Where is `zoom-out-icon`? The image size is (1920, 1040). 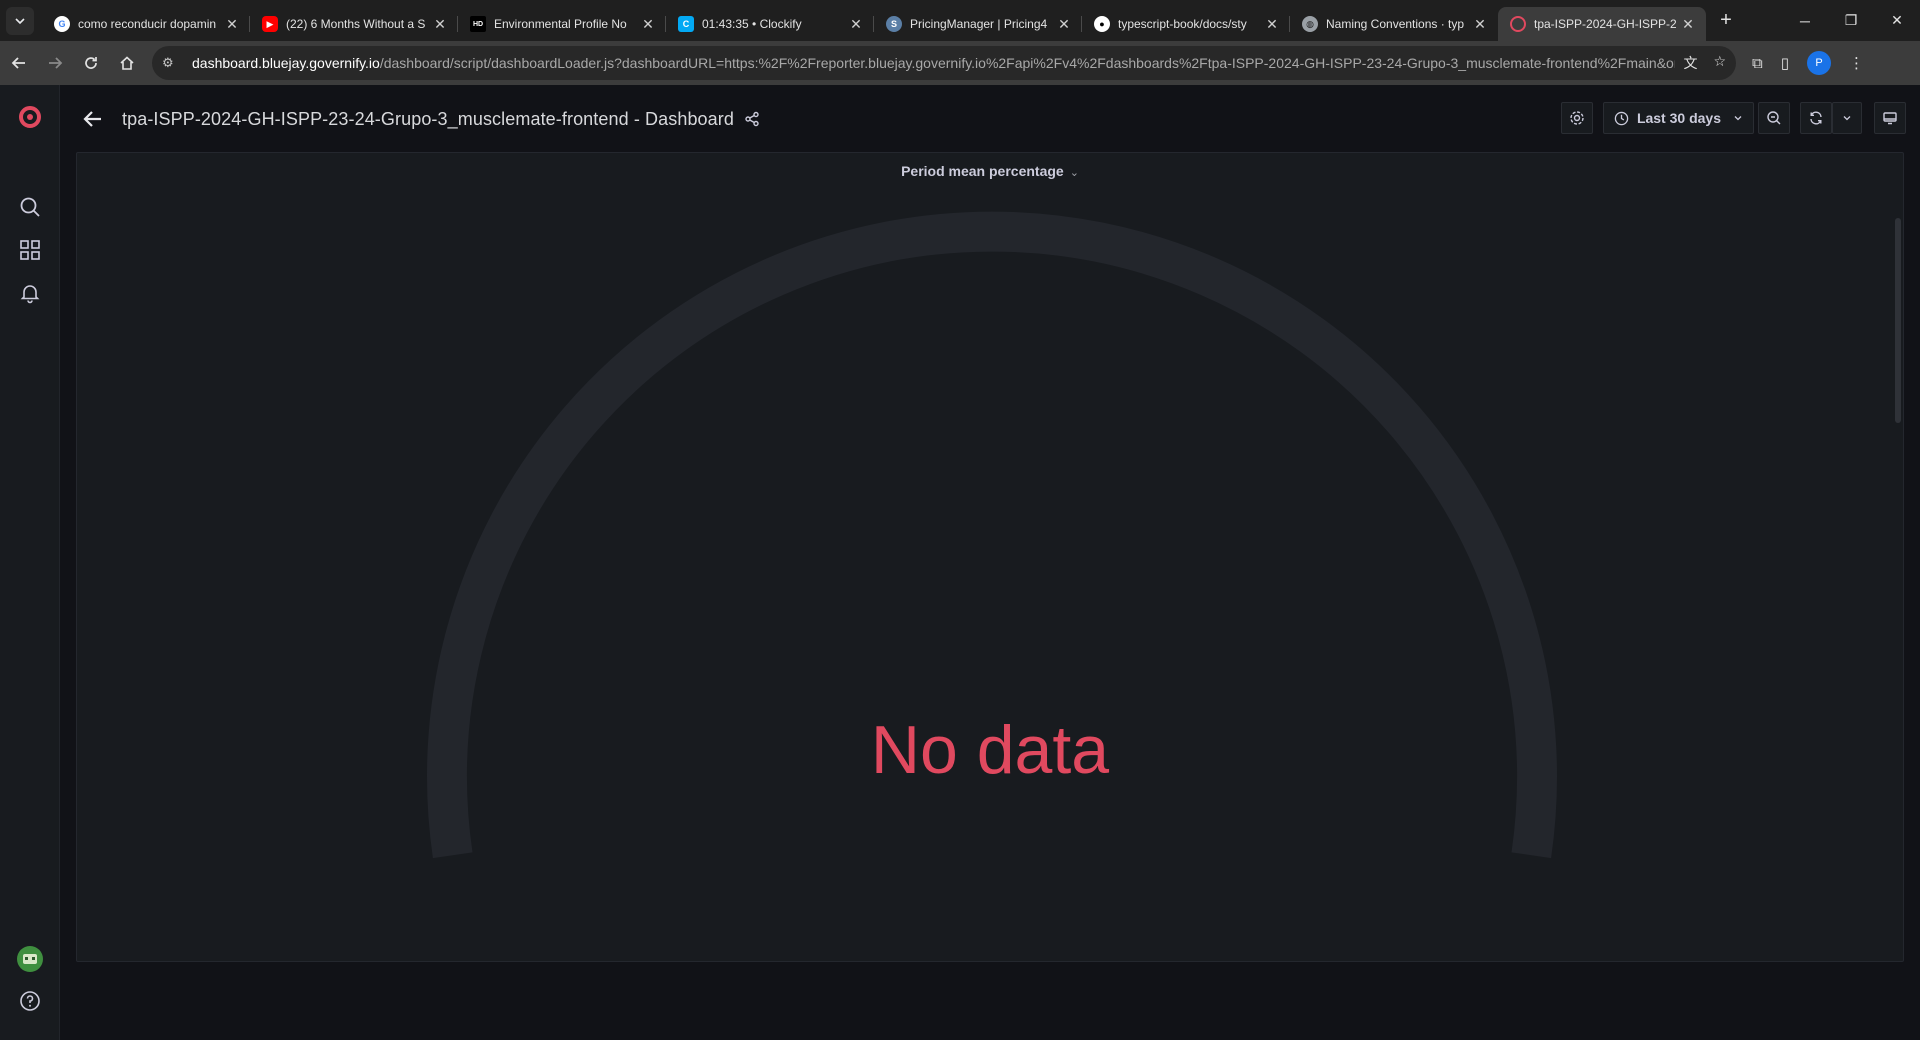 zoom-out-icon is located at coordinates (1774, 118).